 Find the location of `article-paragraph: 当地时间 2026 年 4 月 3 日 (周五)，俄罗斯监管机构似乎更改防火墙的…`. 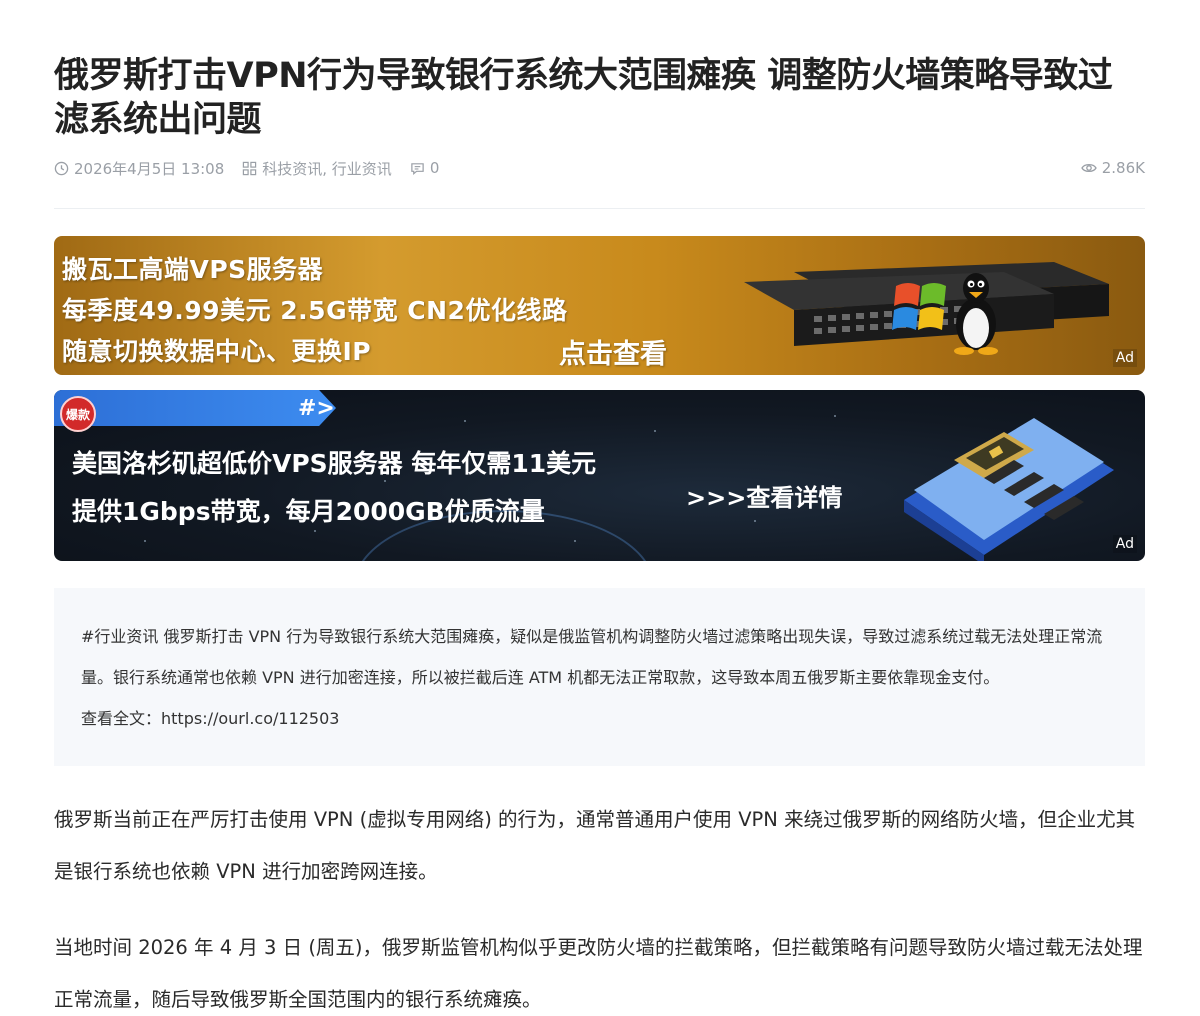

article-paragraph: 当地时间 2026 年 4 月 3 日 (周五)，俄罗斯监管机构似乎更改防火墙的… is located at coordinates (598, 973).